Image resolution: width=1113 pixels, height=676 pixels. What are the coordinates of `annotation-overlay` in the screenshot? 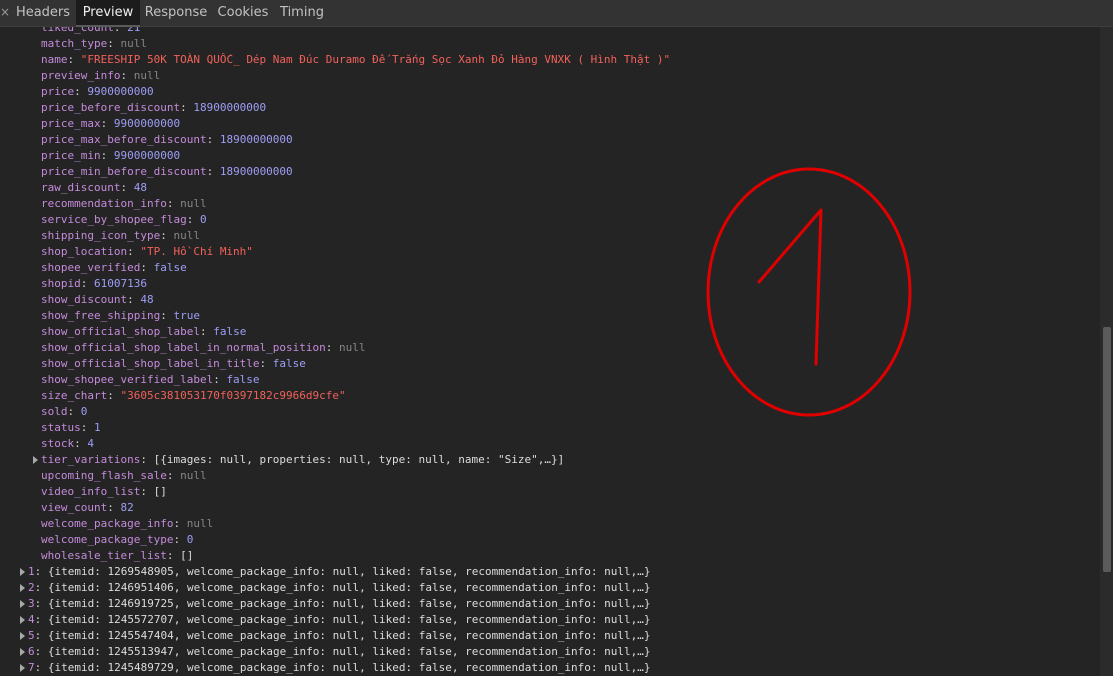 It's located at (809, 292).